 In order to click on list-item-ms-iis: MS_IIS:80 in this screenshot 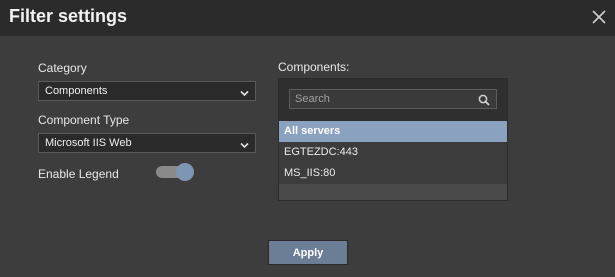, I will do `click(393, 173)`.